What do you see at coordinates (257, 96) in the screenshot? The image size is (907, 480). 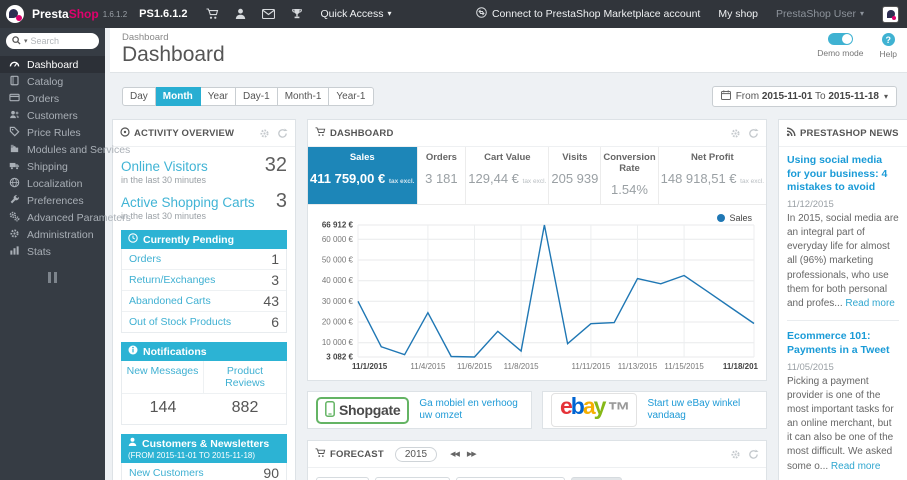 I see `range-day-1-button: Day-1` at bounding box center [257, 96].